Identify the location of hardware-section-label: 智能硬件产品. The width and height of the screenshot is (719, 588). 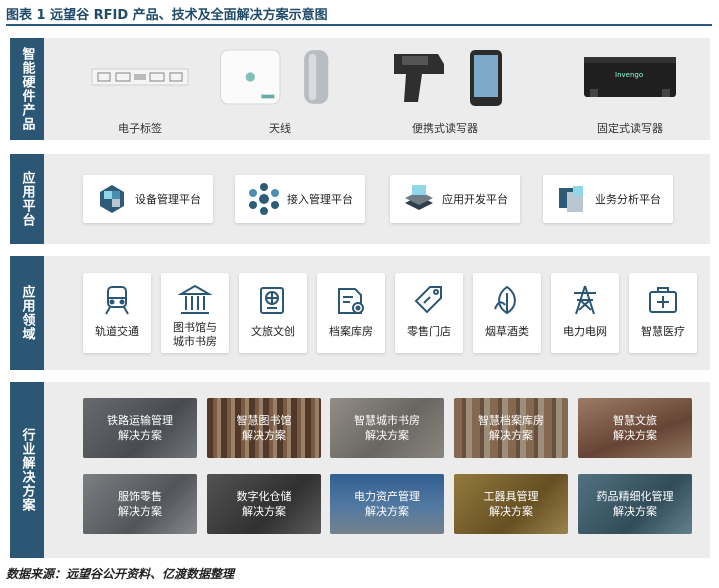
(27, 89).